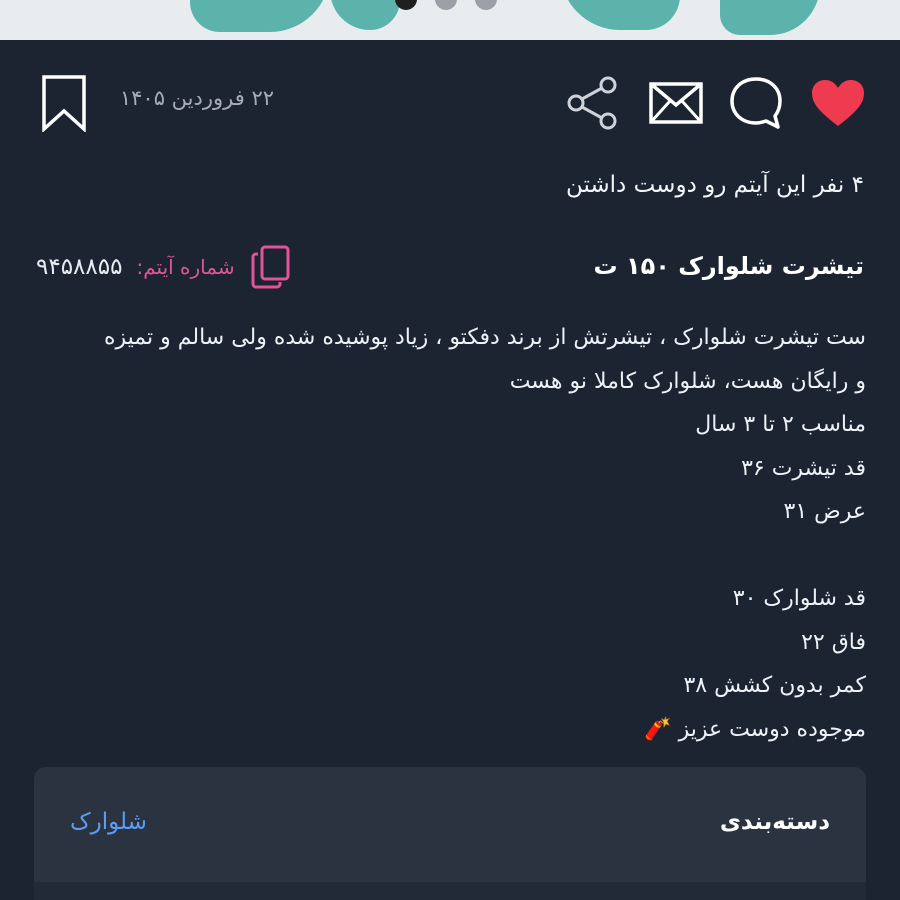  Describe the element at coordinates (756, 103) in the screenshot. I see `chat-icon` at that location.